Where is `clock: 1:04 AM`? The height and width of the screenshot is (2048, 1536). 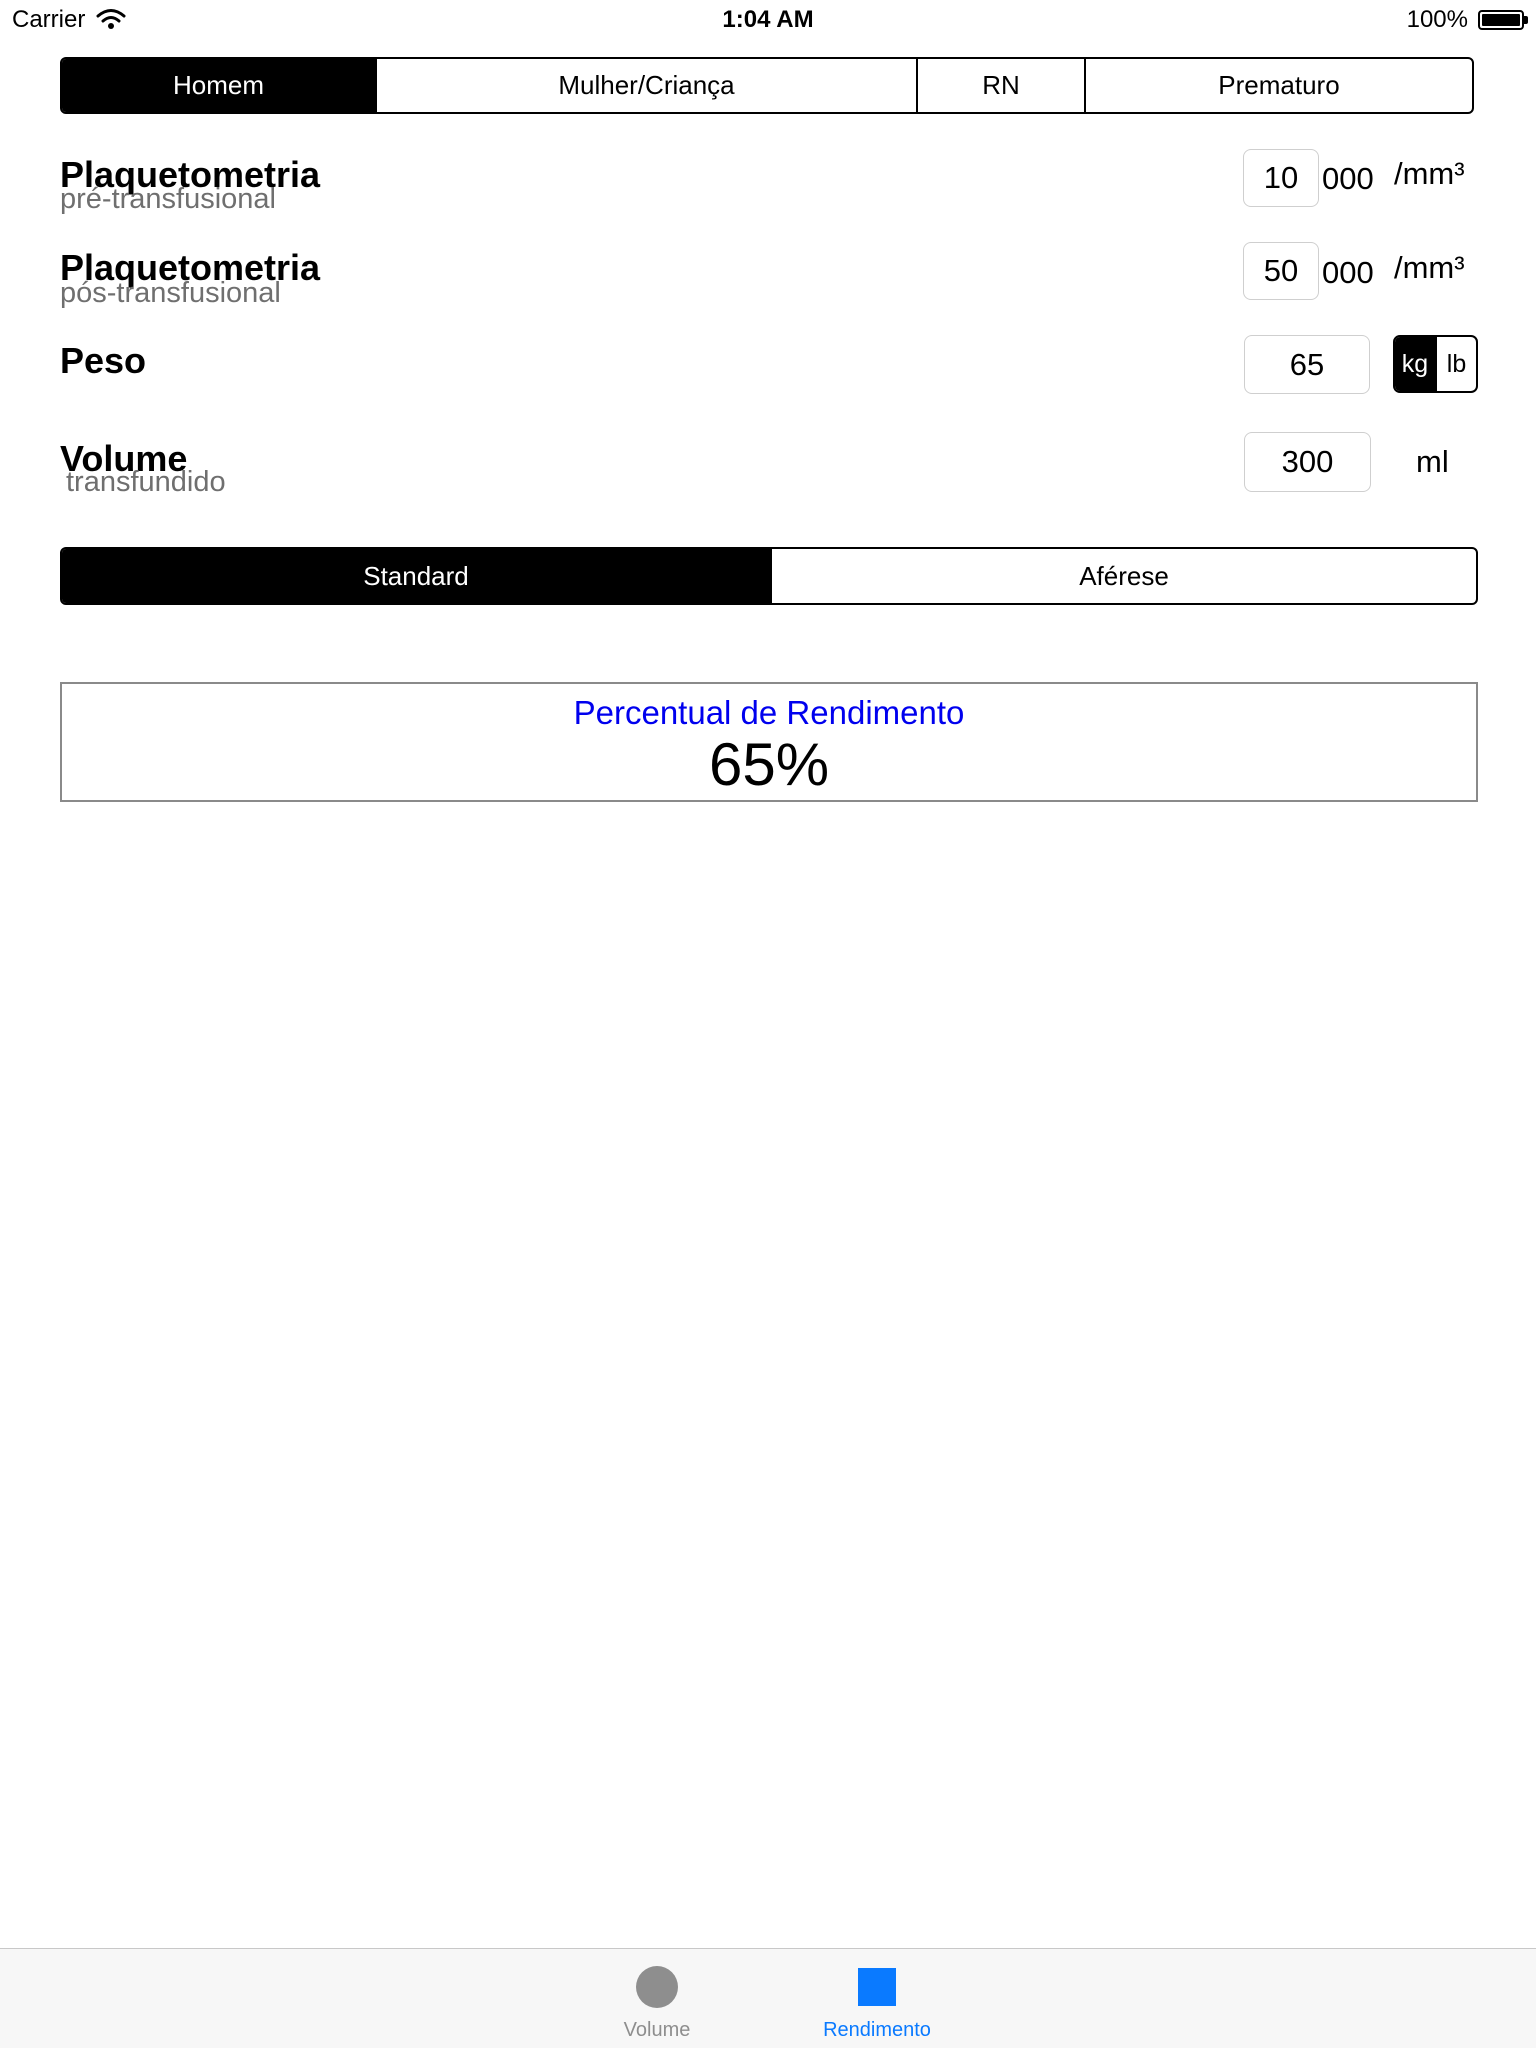 clock: 1:04 AM is located at coordinates (768, 19).